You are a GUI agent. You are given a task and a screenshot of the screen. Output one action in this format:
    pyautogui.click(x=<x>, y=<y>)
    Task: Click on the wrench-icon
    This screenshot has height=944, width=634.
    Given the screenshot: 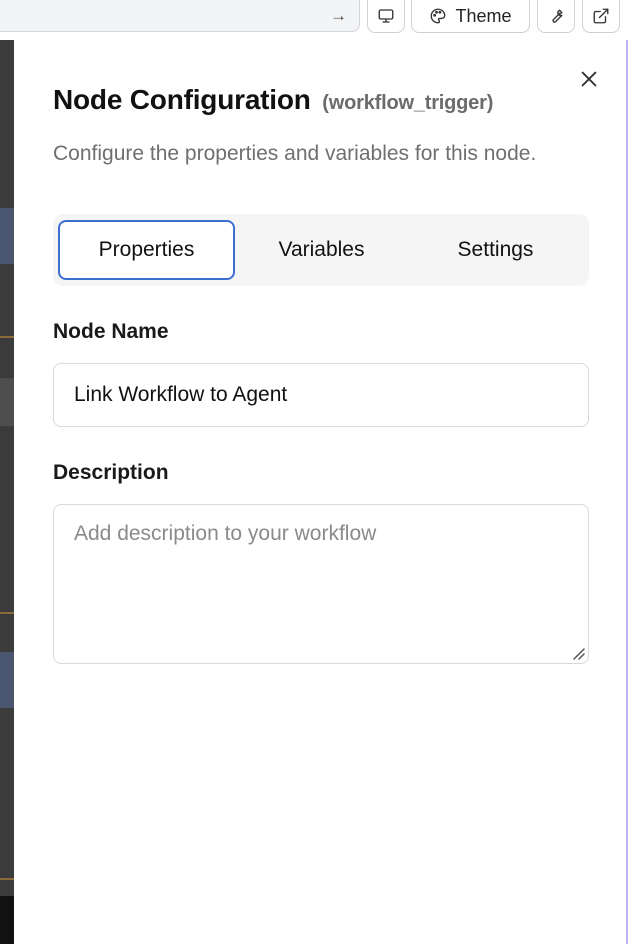 What is the action you would take?
    pyautogui.click(x=557, y=16)
    